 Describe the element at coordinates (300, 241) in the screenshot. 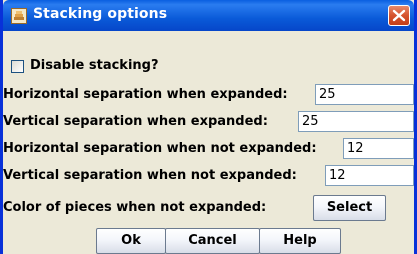

I see `help-button: Help` at that location.